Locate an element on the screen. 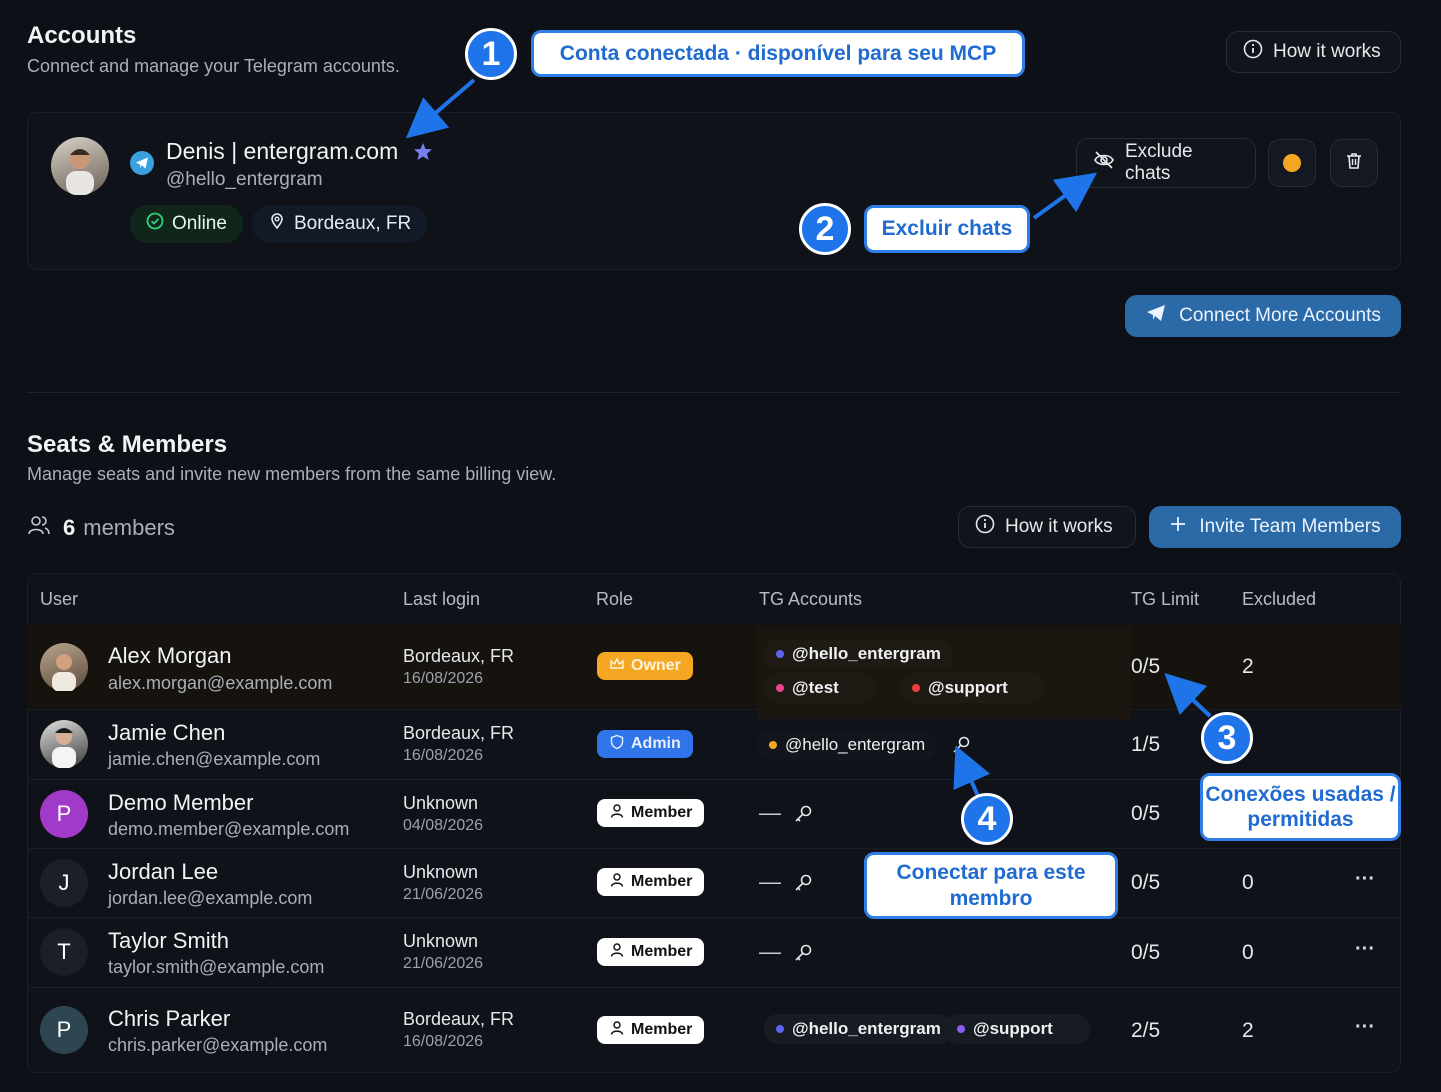 This screenshot has height=1092, width=1441. callout-number-3: 3 is located at coordinates (1227, 738).